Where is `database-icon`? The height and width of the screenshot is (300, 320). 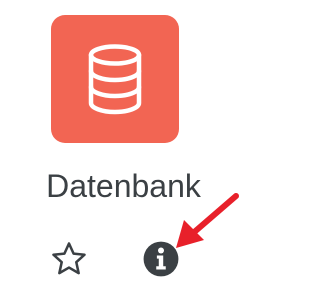
database-icon is located at coordinates (115, 79).